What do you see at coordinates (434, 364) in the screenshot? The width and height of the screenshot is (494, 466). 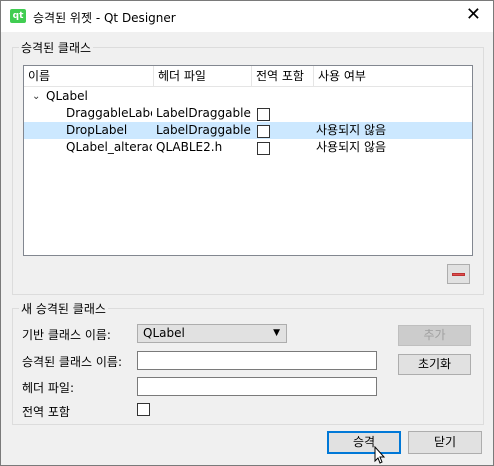 I see `reset-button: 초기화` at bounding box center [434, 364].